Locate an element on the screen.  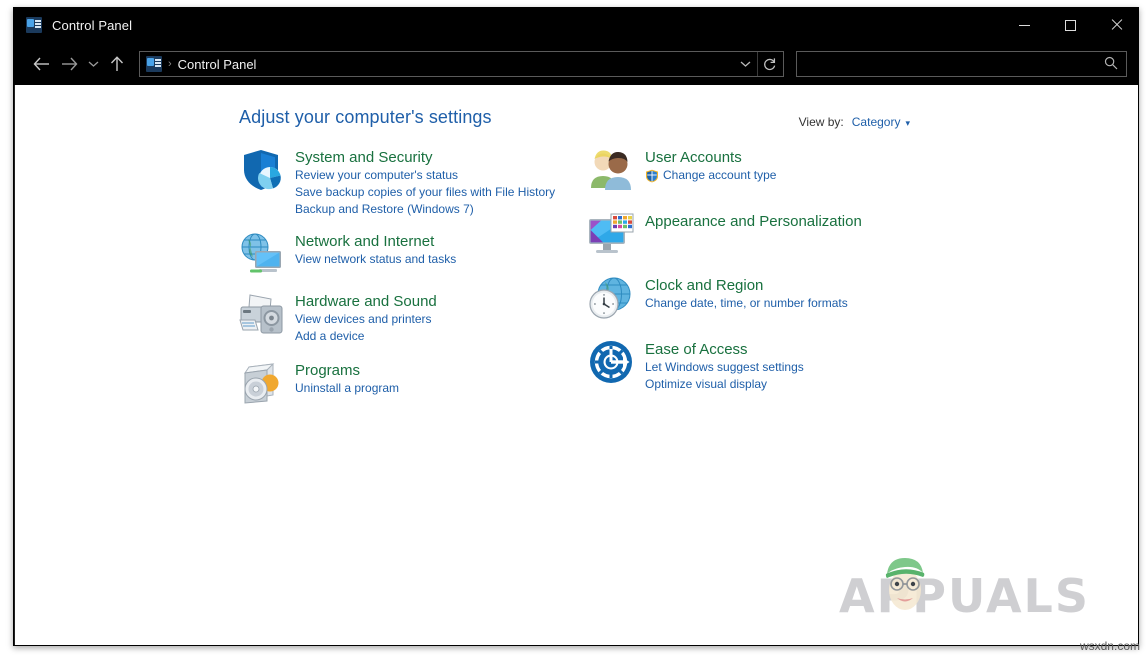
category-body: User Accounts Change account type is located at coordinates (710, 165).